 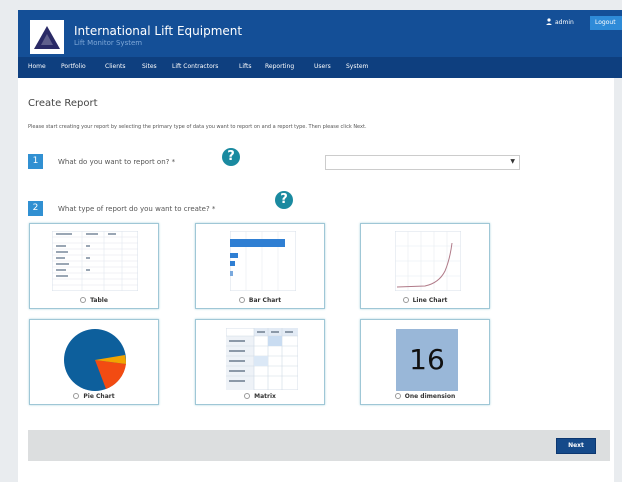 What do you see at coordinates (63, 103) in the screenshot?
I see `page-title: Create Report` at bounding box center [63, 103].